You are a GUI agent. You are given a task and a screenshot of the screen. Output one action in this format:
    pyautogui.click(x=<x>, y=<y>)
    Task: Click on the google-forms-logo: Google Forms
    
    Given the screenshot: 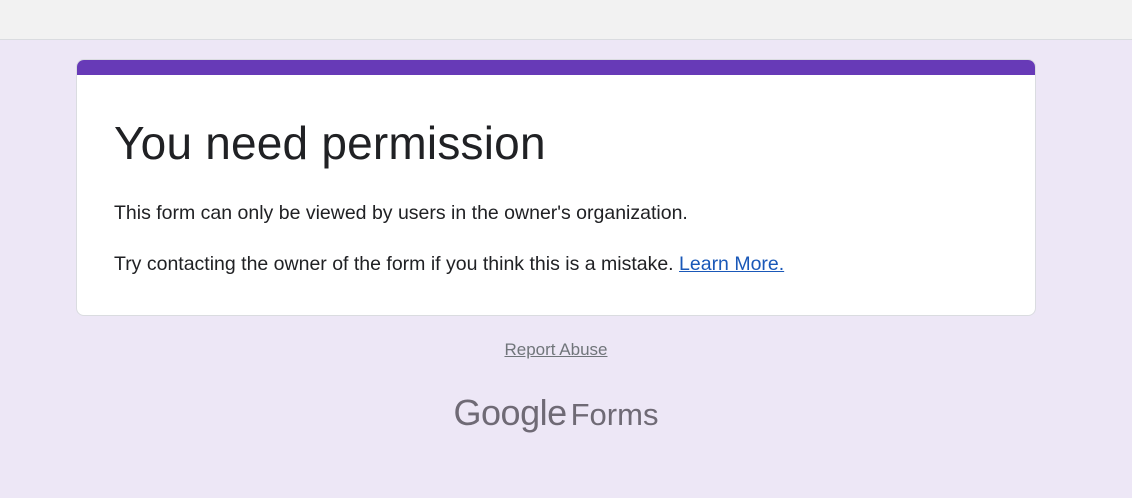 What is the action you would take?
    pyautogui.click(x=556, y=413)
    